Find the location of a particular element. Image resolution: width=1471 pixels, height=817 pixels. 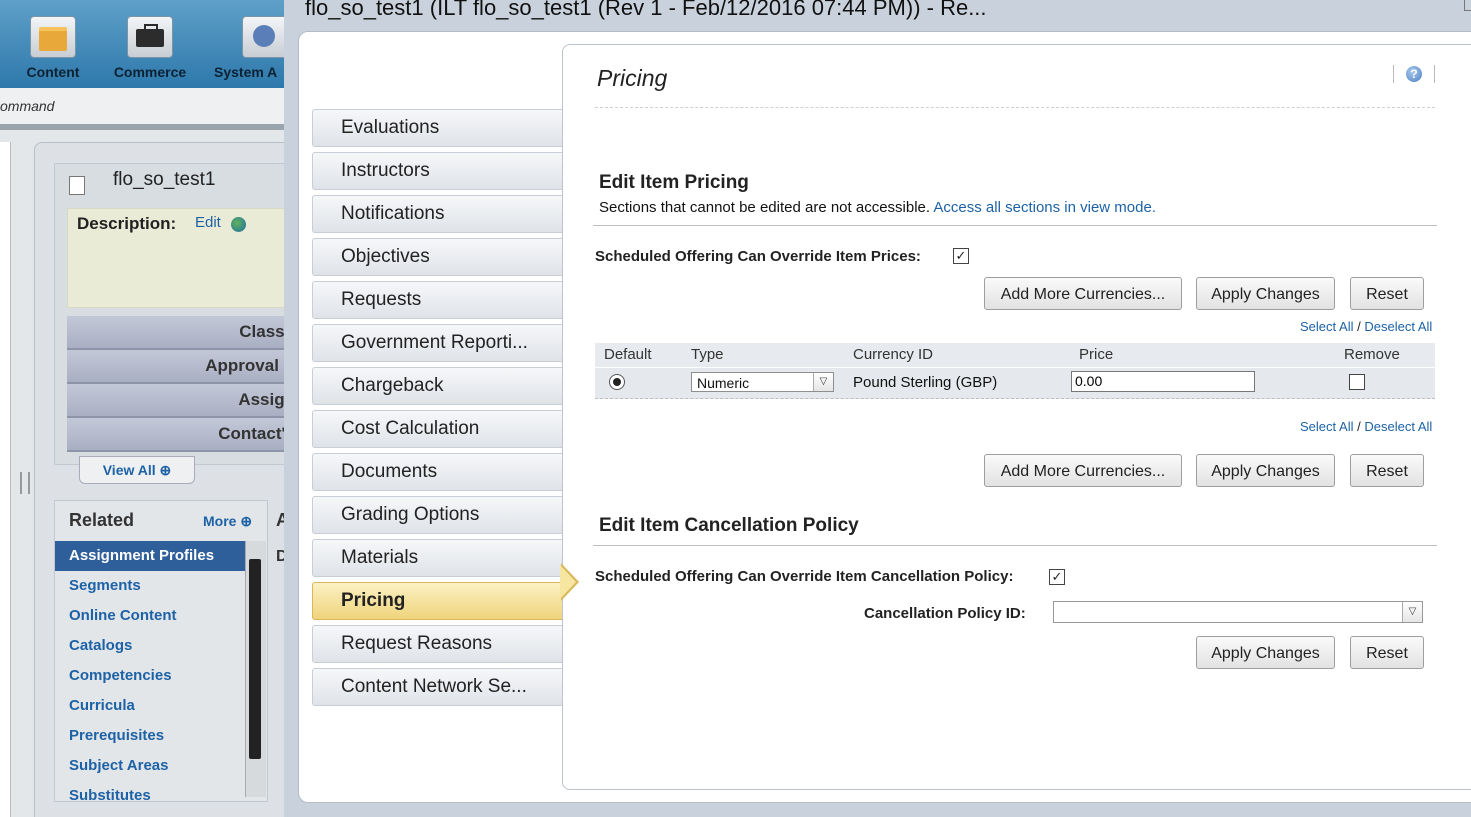

apply-changes-button: Apply Changes is located at coordinates (1265, 293).